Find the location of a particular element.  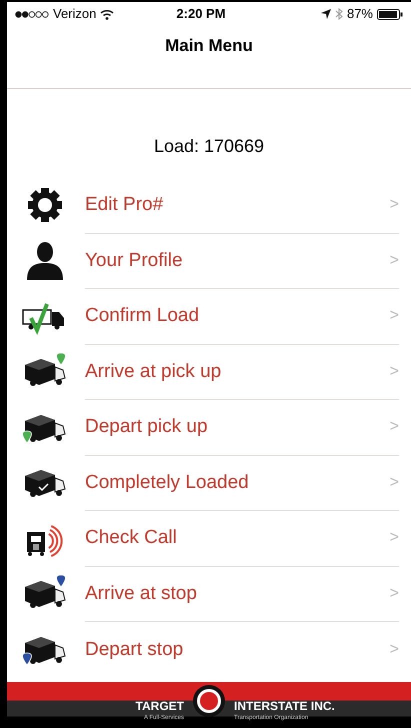

load-number: Load: 170669 is located at coordinates (209, 146).